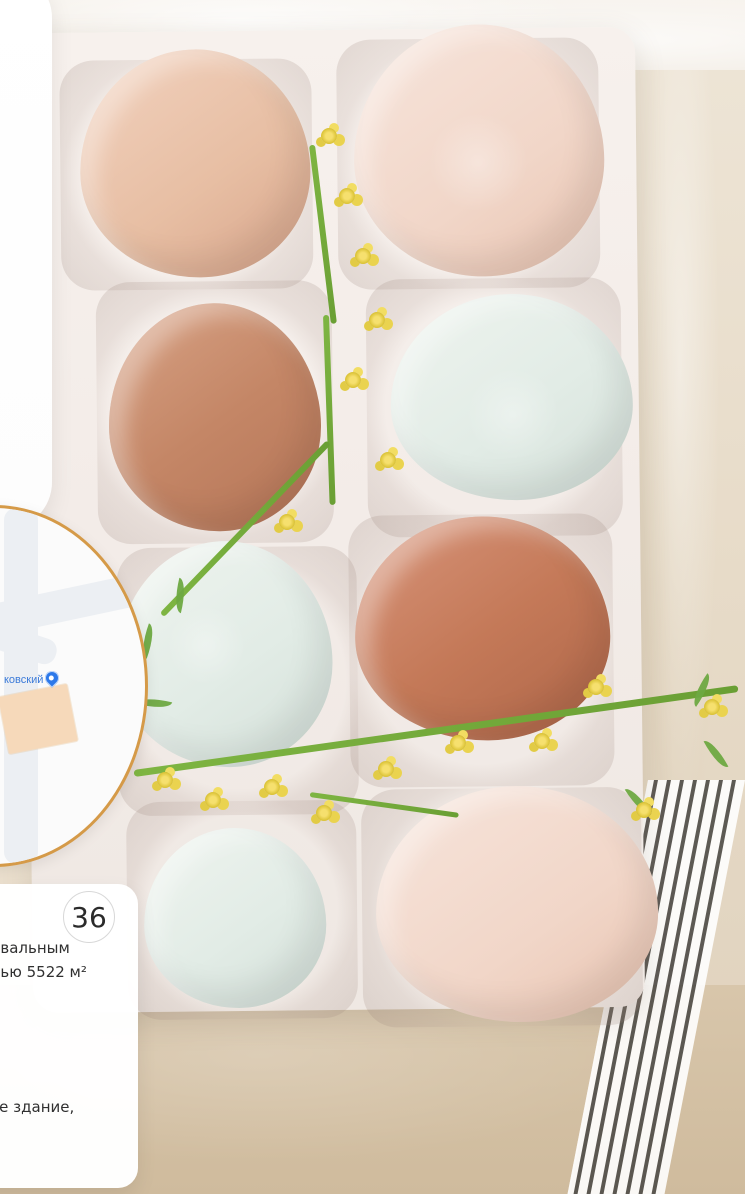  What do you see at coordinates (39, 719) in the screenshot?
I see `map-building` at bounding box center [39, 719].